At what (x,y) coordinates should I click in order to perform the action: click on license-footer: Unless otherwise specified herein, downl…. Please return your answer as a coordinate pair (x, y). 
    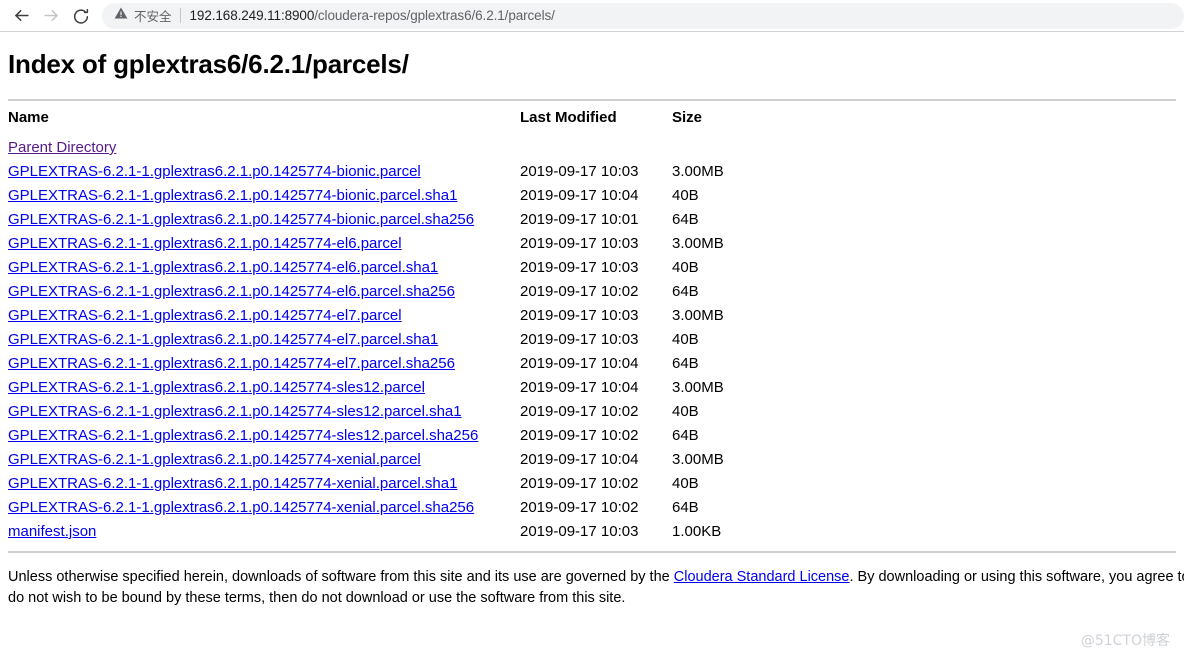
    Looking at the image, I should click on (596, 588).